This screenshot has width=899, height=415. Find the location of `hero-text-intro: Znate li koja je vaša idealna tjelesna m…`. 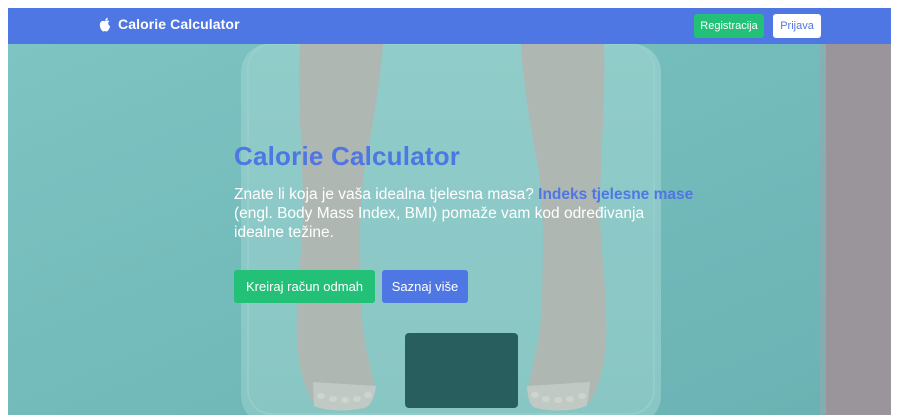

hero-text-intro: Znate li koja je vaša idealna tjelesna m… is located at coordinates (386, 194).